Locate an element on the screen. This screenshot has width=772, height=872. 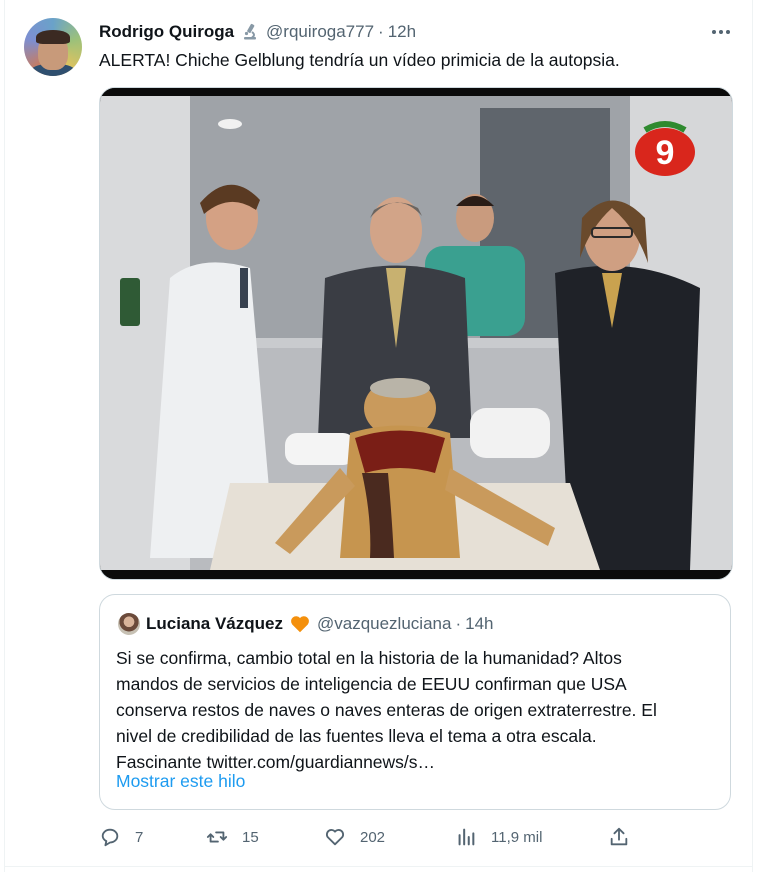
heart-icon is located at coordinates (335, 837).